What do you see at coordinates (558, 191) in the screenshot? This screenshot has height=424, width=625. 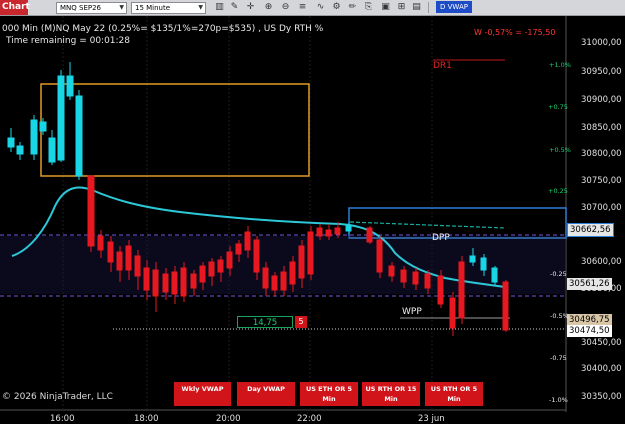 I see `pct-tick: +0.25` at bounding box center [558, 191].